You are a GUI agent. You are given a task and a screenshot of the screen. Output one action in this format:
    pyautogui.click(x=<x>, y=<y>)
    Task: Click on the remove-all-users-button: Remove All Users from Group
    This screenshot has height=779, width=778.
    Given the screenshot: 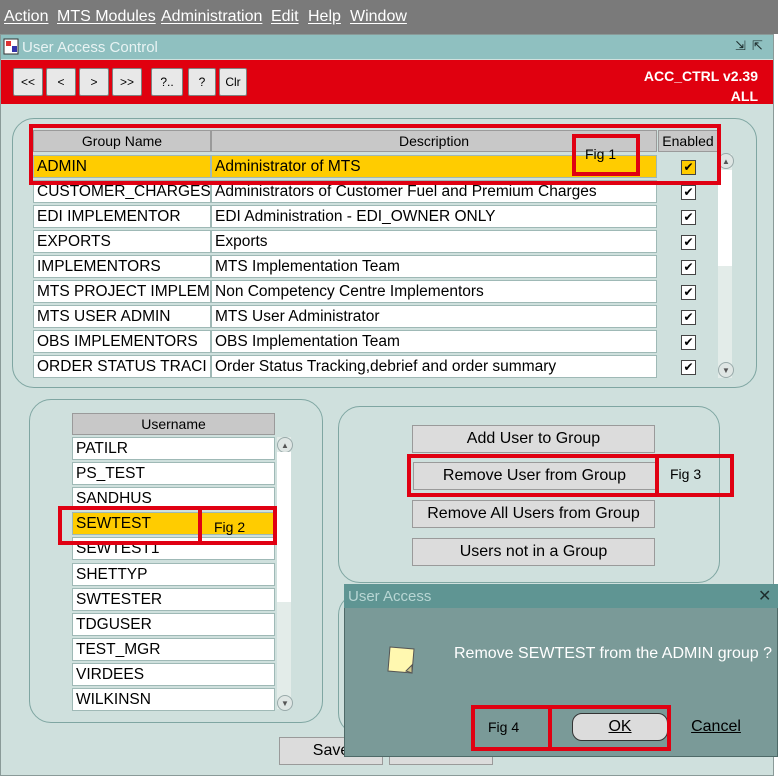 What is the action you would take?
    pyautogui.click(x=533, y=514)
    